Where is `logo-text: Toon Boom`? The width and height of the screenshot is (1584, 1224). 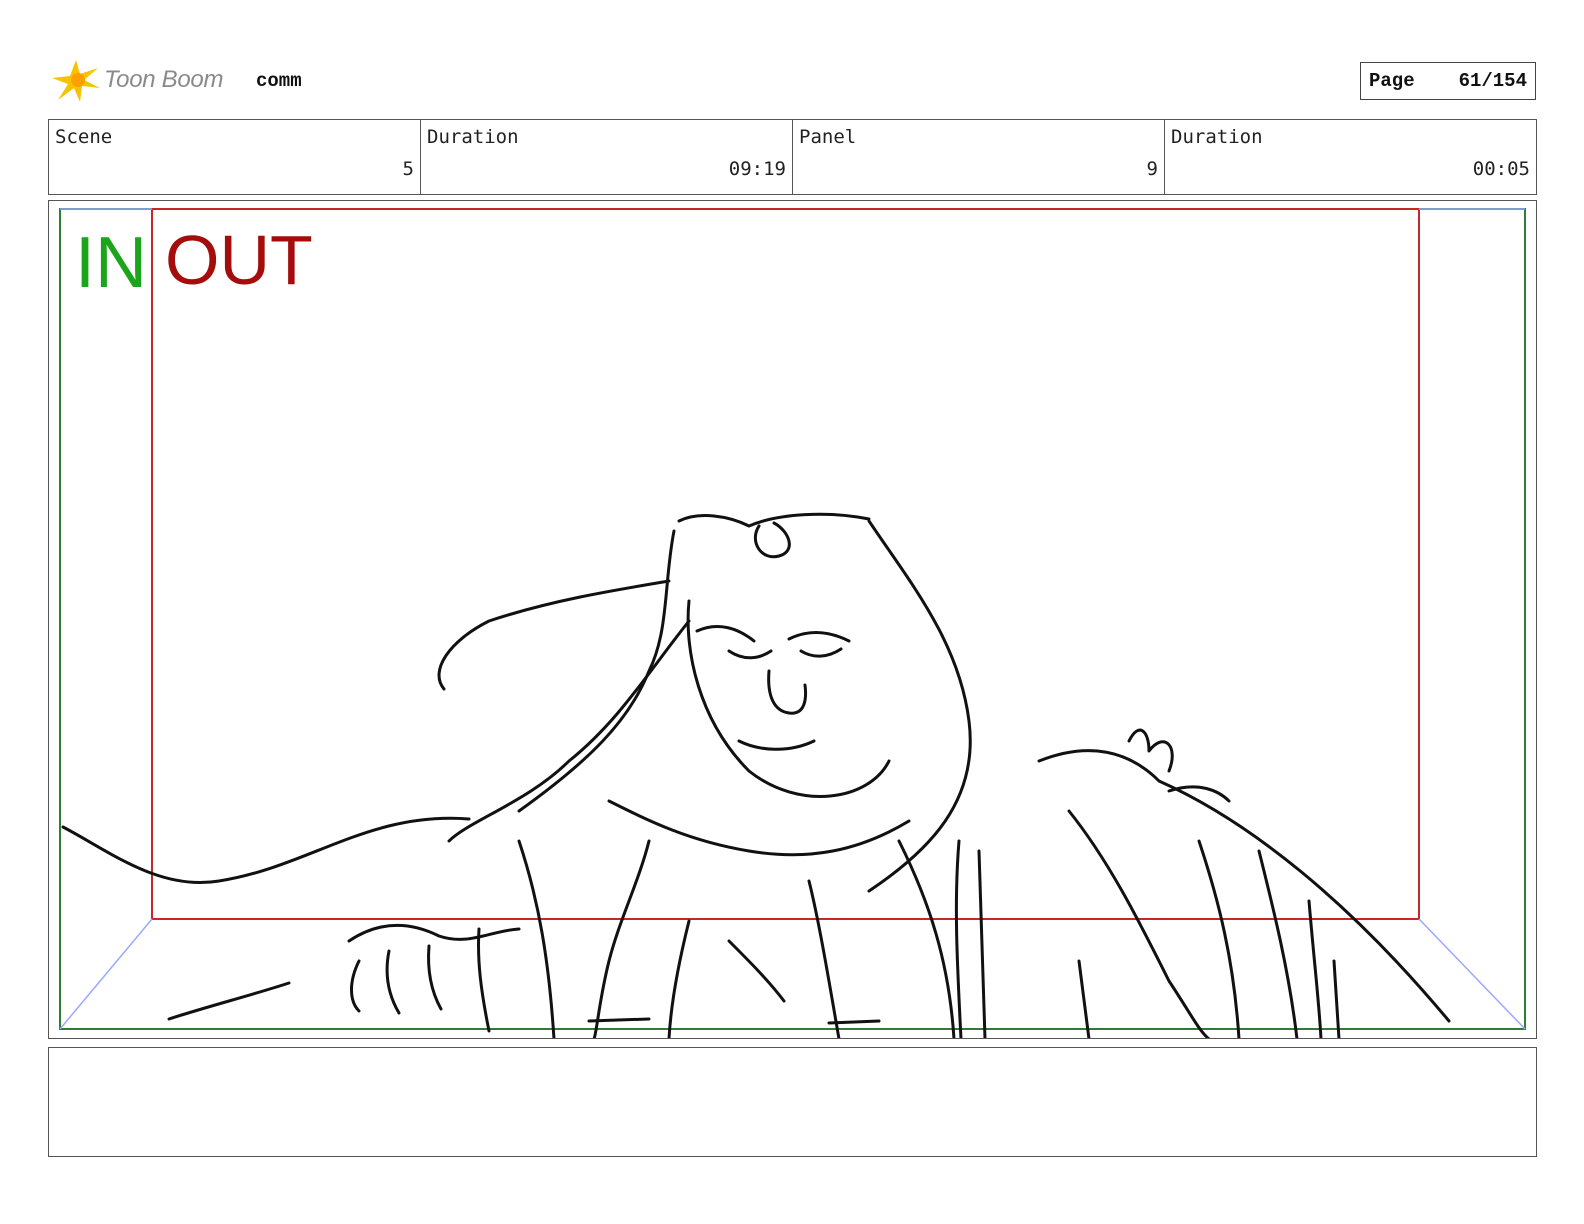 logo-text: Toon Boom is located at coordinates (164, 79).